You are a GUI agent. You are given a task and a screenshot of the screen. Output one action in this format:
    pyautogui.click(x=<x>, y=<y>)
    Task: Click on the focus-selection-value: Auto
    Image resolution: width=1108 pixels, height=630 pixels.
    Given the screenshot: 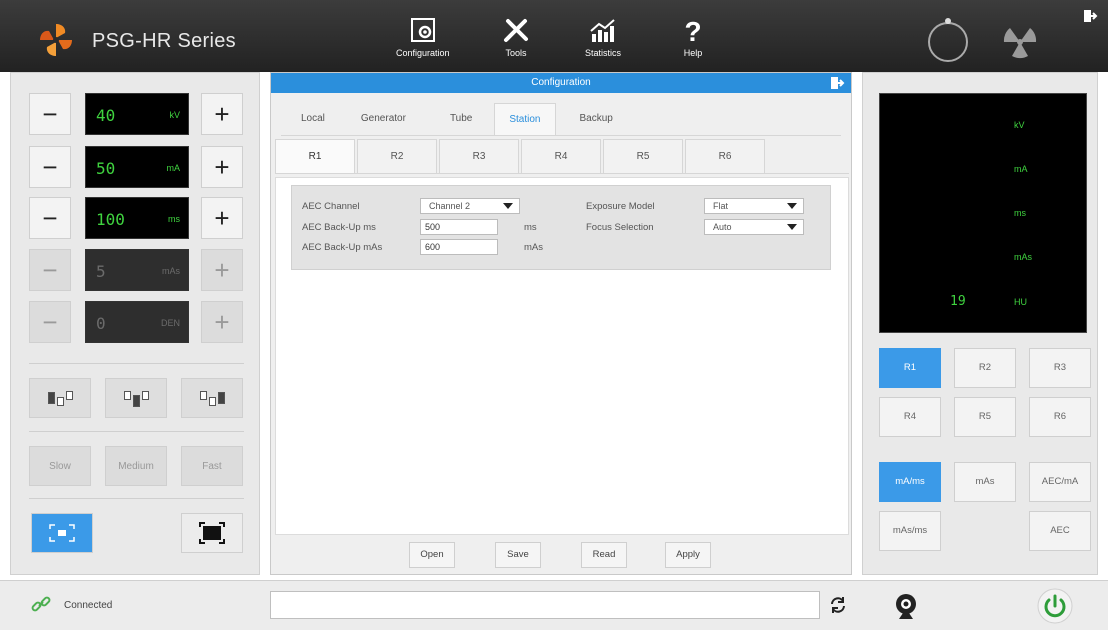 What is the action you would take?
    pyautogui.click(x=722, y=227)
    